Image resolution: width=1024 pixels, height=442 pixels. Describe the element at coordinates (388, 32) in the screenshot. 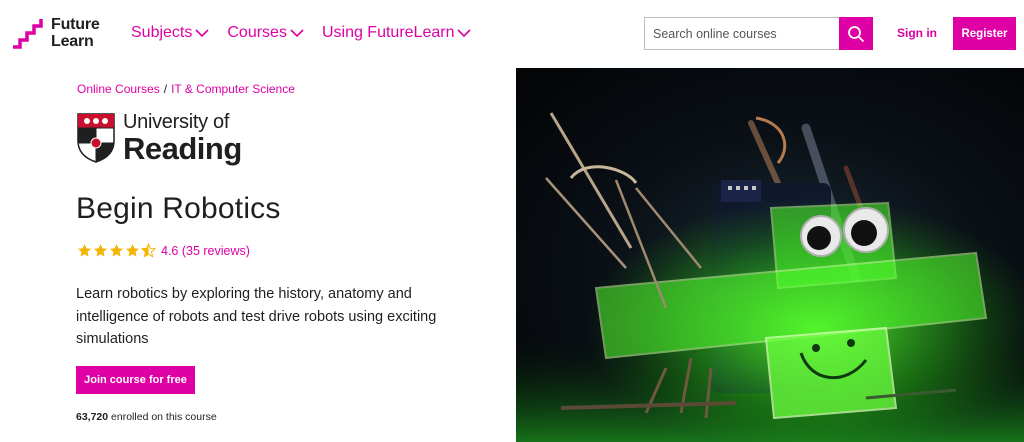

I see `nav-item-label: Using FutureLearn` at that location.